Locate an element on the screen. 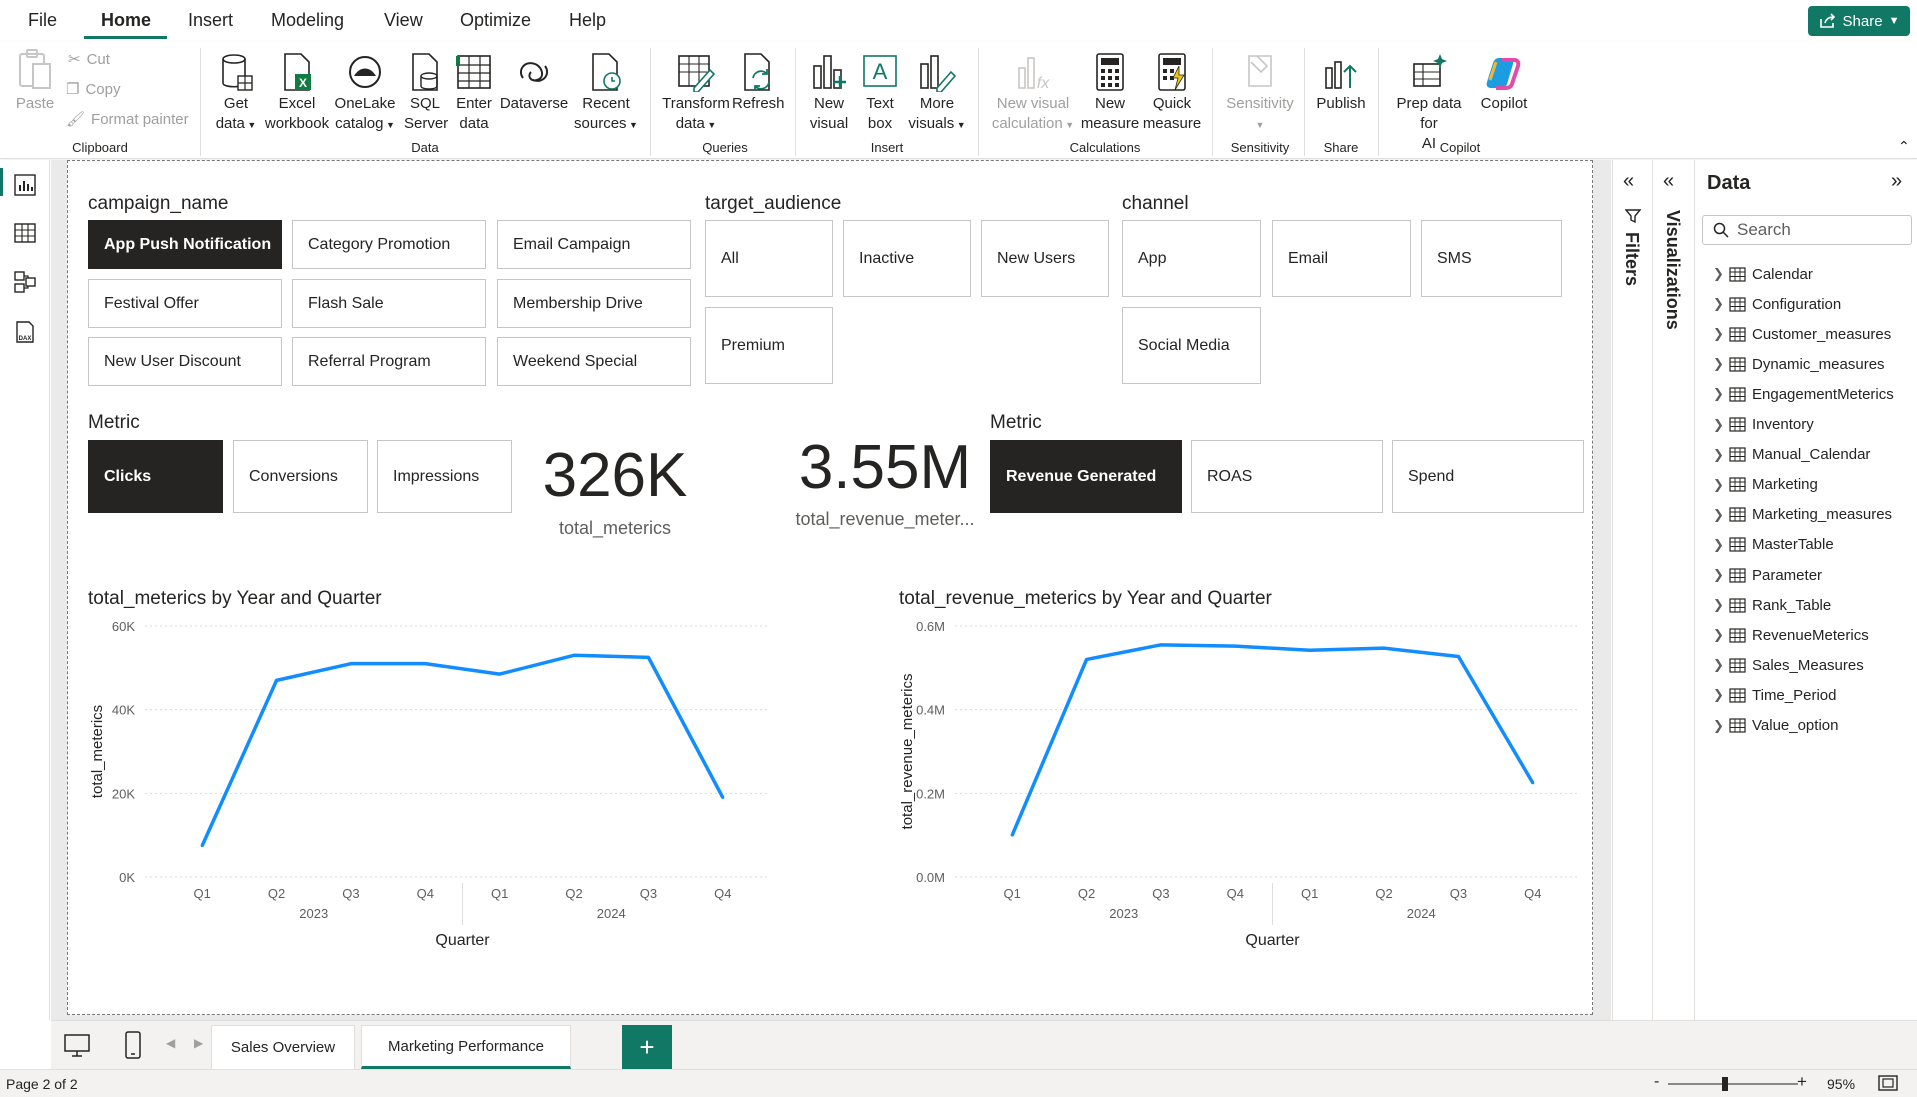 This screenshot has width=1917, height=1097. menu-insert: Insert is located at coordinates (210, 20).